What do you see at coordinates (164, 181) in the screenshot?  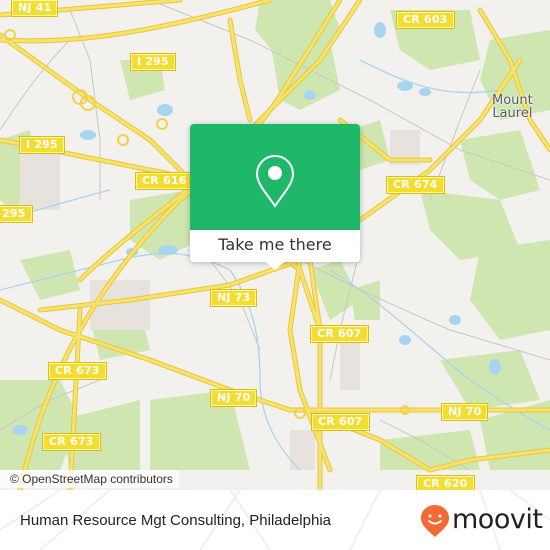 I see `route-shield-cr616: CR 616` at bounding box center [164, 181].